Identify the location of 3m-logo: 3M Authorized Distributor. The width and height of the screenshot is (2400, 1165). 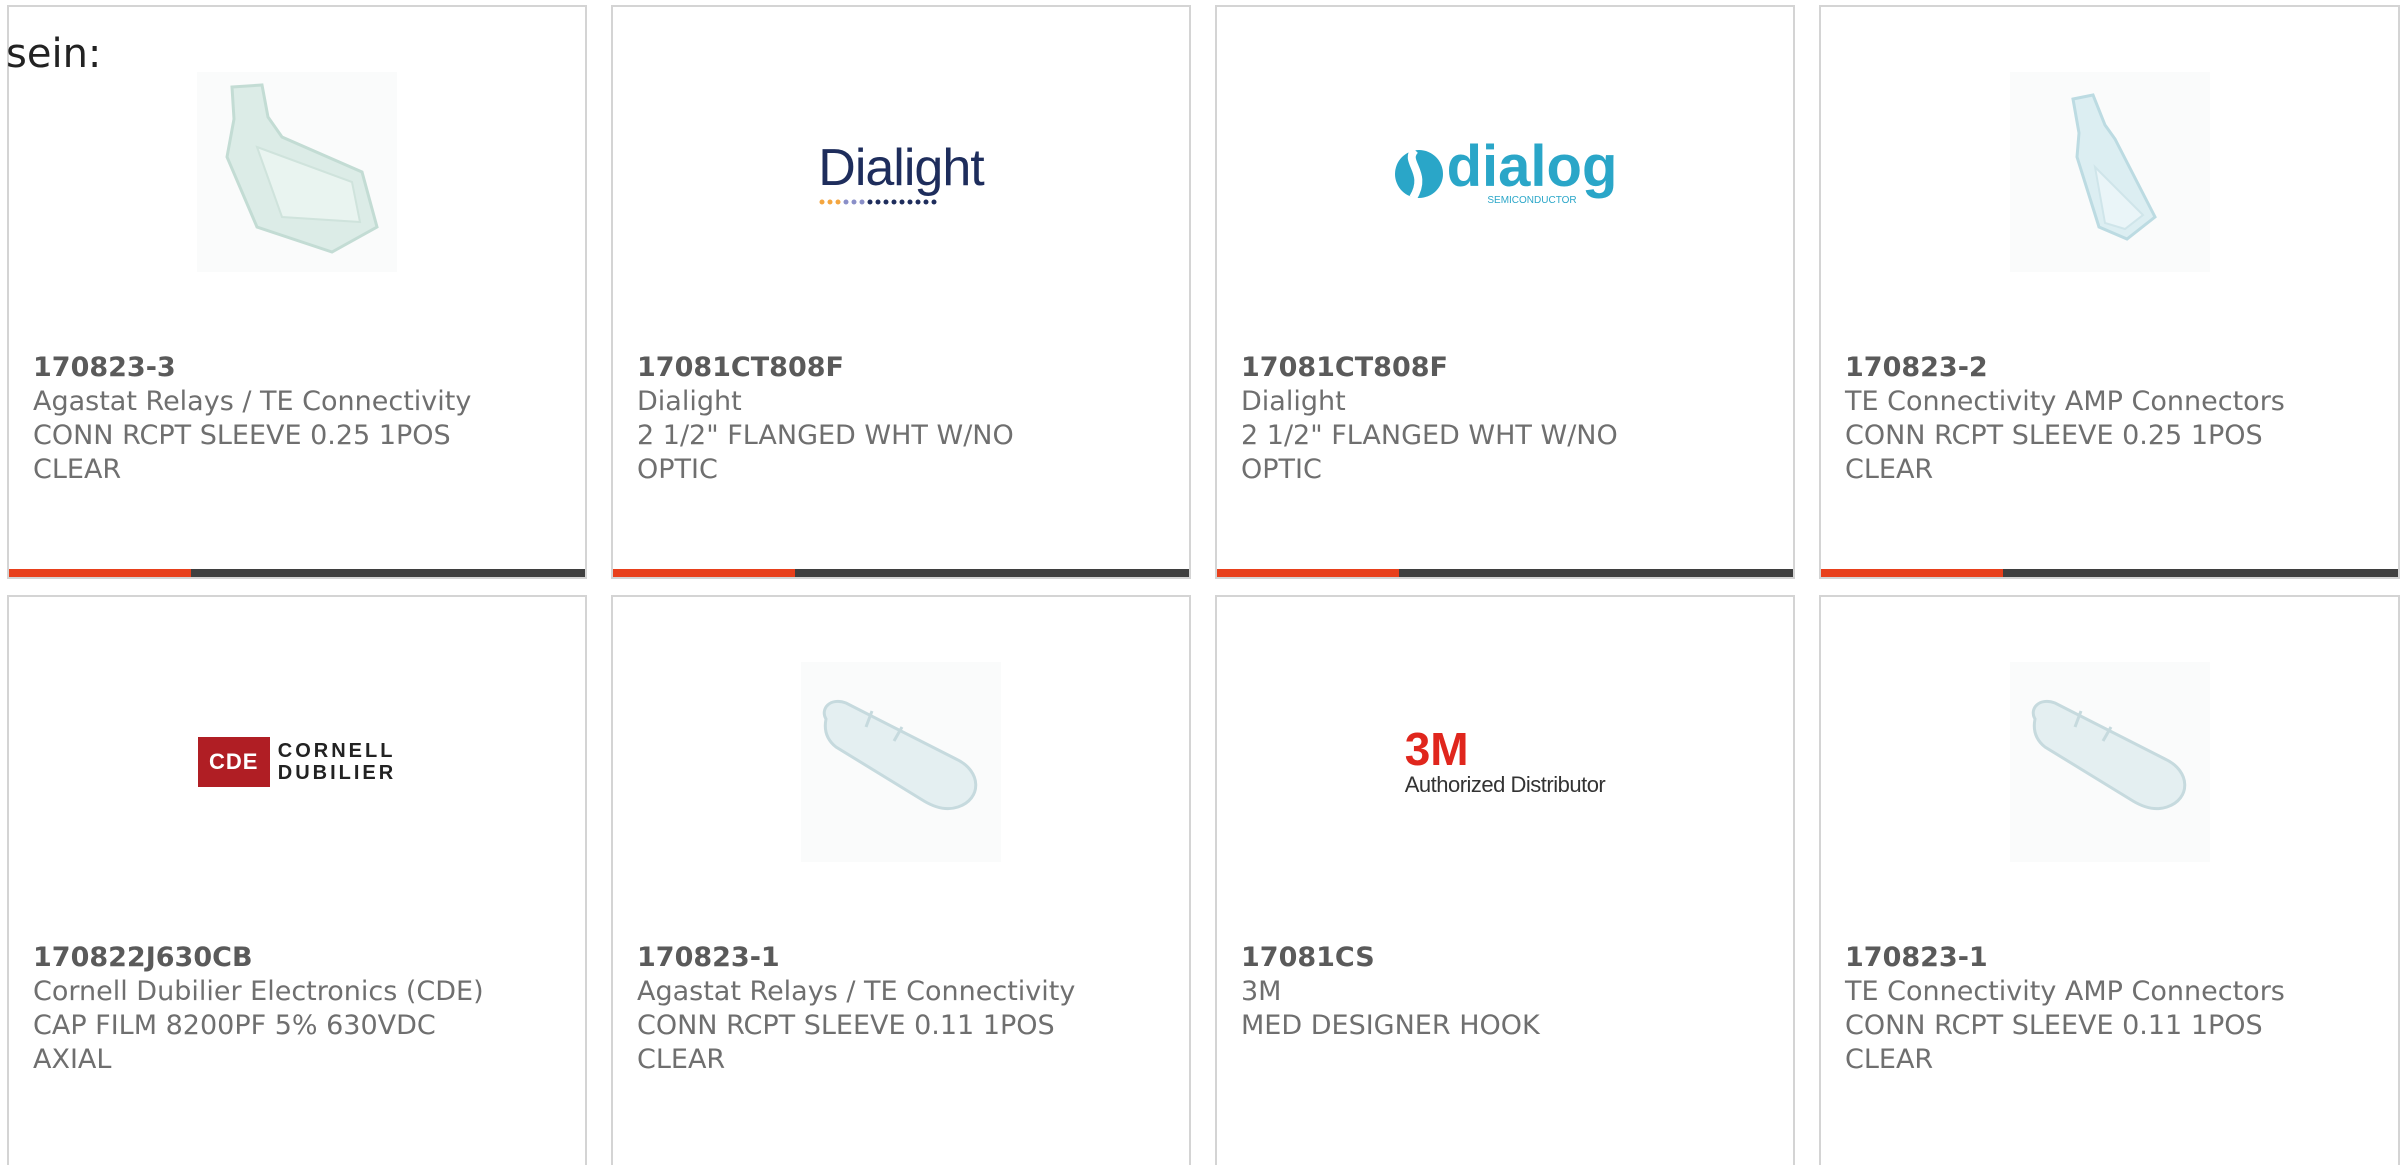
(1505, 760).